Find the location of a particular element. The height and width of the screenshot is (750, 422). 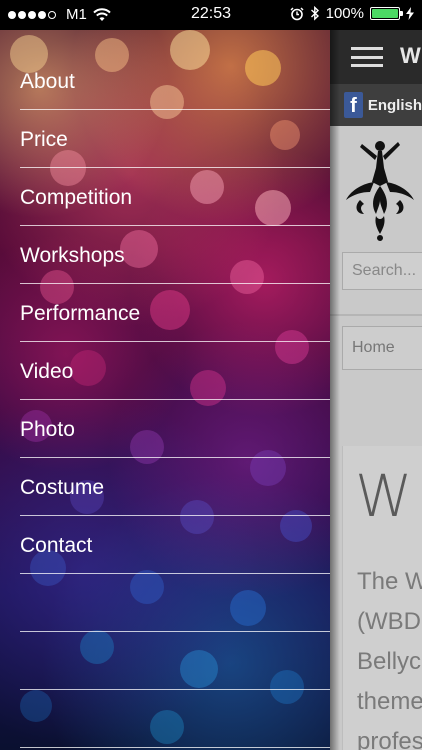

language-bar: f English is located at coordinates (376, 105).